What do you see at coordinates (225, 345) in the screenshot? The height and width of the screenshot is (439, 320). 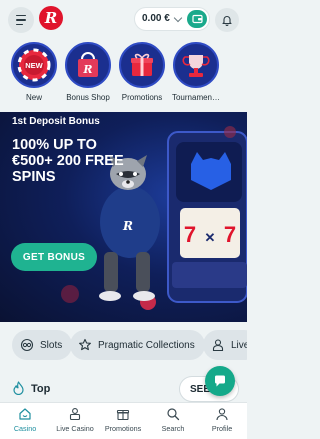 I see `chip-live: Live` at bounding box center [225, 345].